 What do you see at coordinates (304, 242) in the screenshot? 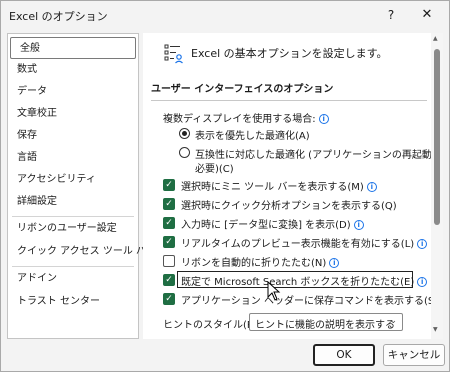
I see `option-label: リアルタイムのプレビュー表示機能を有効にする(L) i` at bounding box center [304, 242].